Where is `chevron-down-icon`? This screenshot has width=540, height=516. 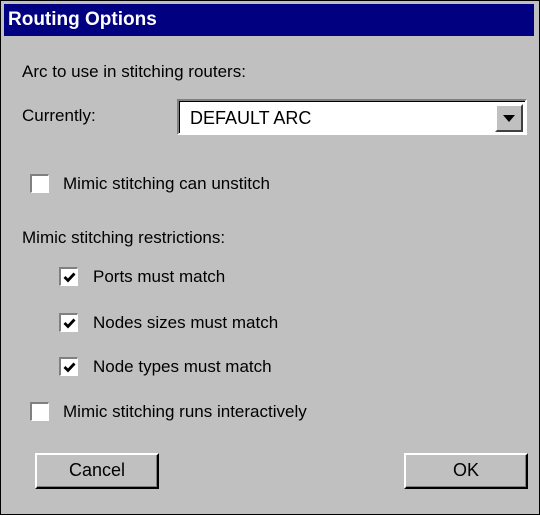 chevron-down-icon is located at coordinates (509, 118).